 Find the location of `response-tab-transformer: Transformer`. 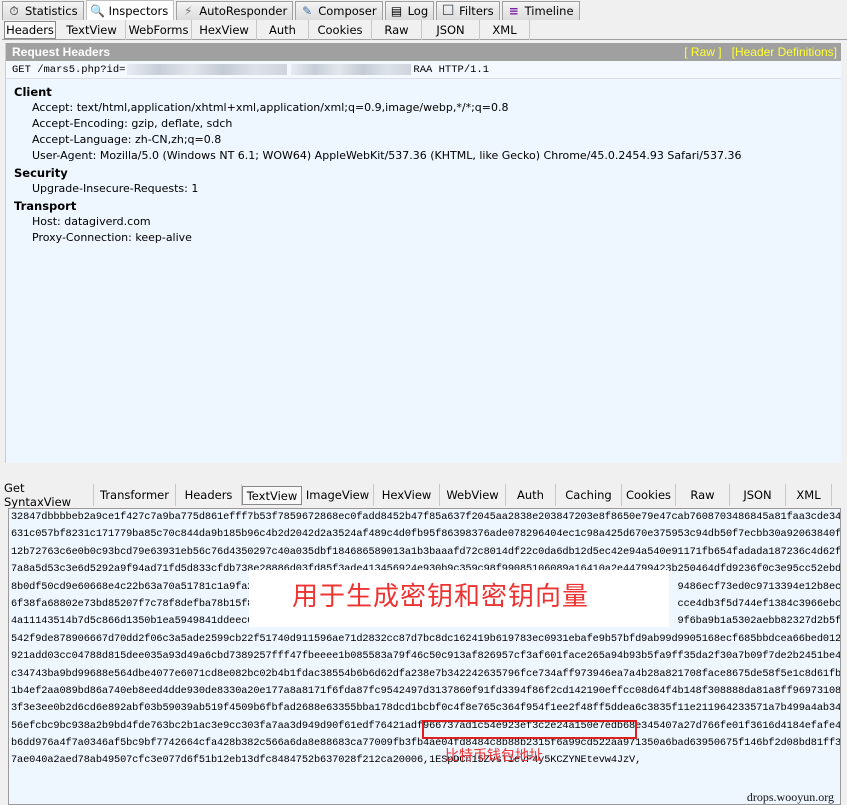

response-tab-transformer: Transformer is located at coordinates (135, 495).